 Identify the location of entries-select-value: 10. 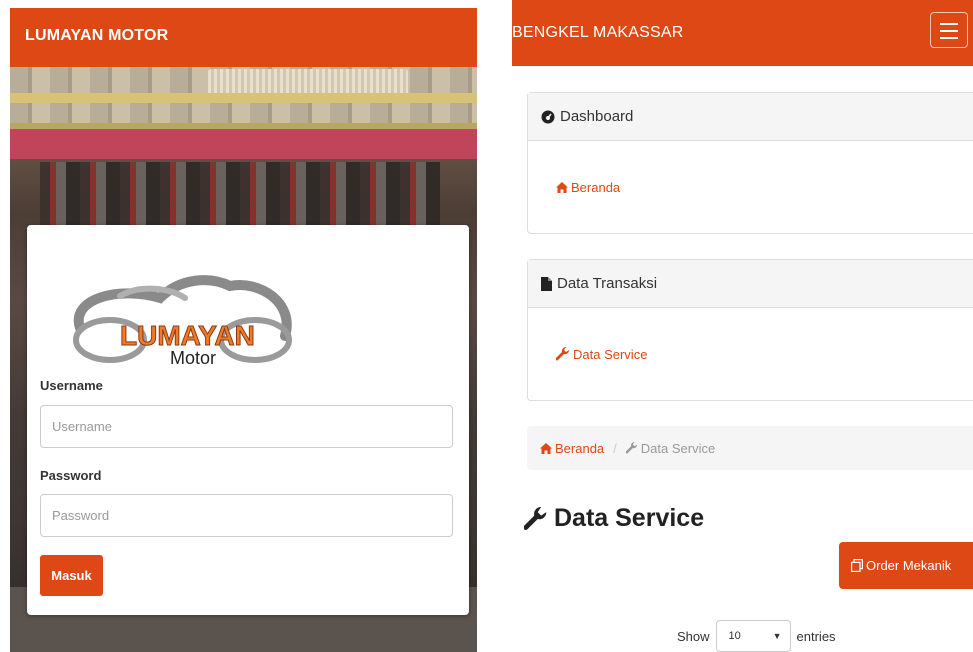
(734, 636).